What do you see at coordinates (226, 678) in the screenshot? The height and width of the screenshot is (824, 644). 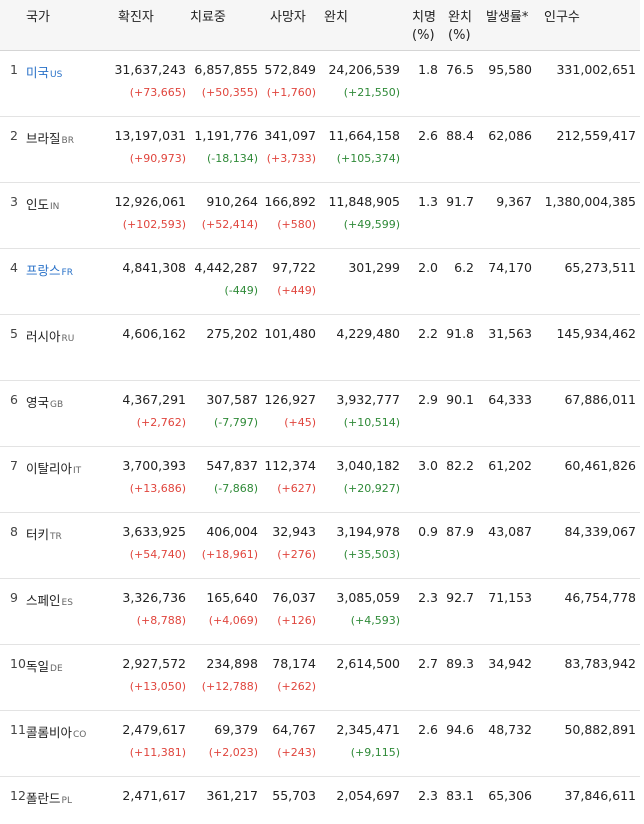 I see `treating-cell: 234,898(+12,788)` at bounding box center [226, 678].